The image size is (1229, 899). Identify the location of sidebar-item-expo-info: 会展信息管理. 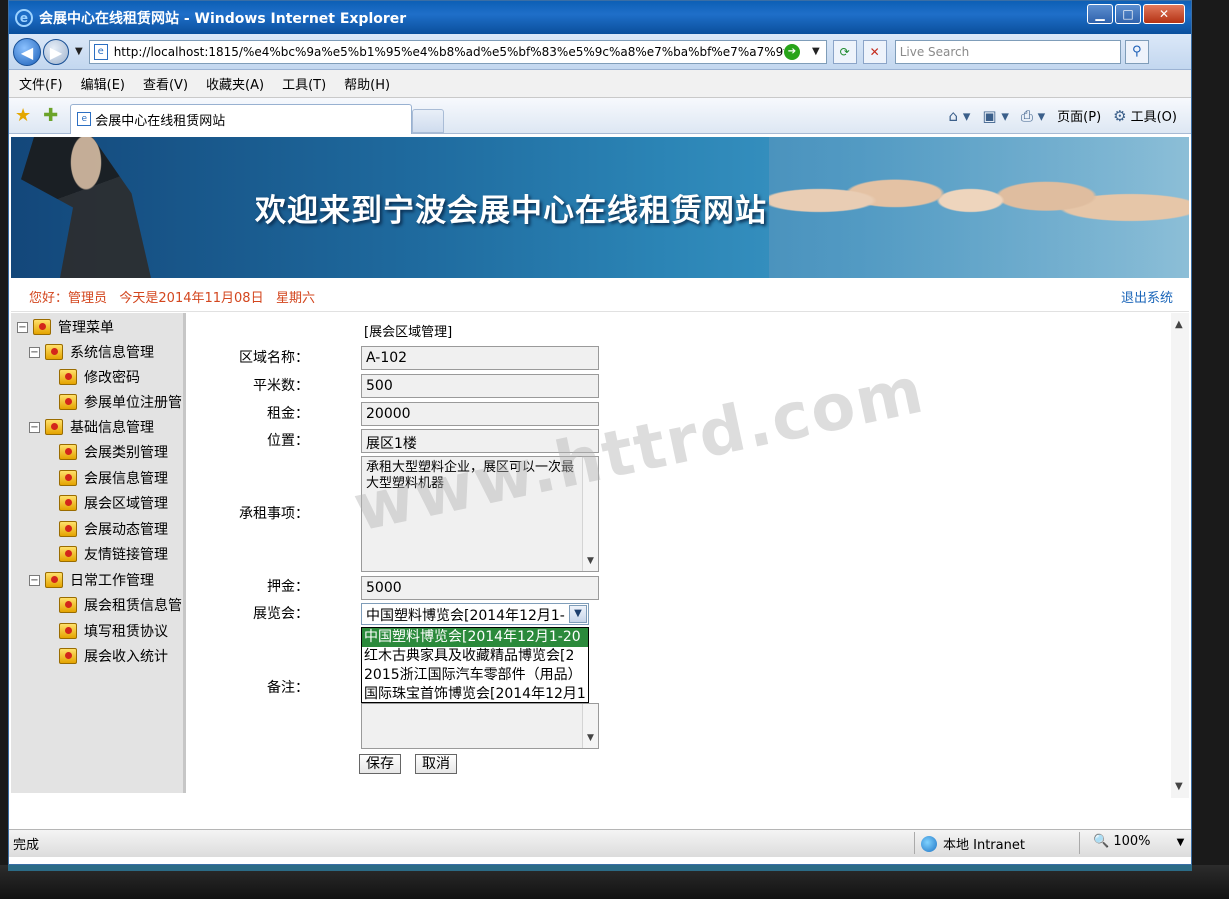
(113, 478).